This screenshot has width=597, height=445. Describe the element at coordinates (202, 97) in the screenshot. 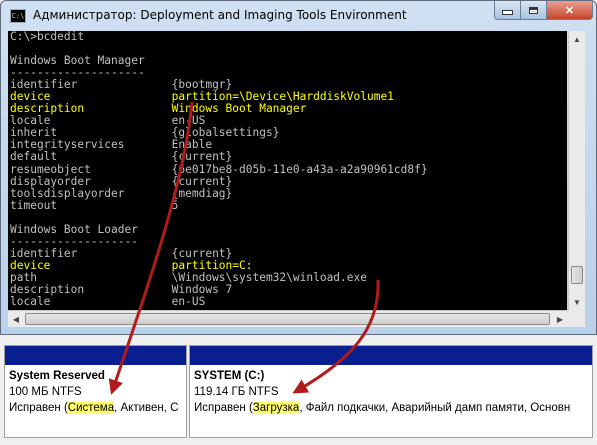

I see `console-row: device partition=\Device\HarddiskVolume1` at that location.